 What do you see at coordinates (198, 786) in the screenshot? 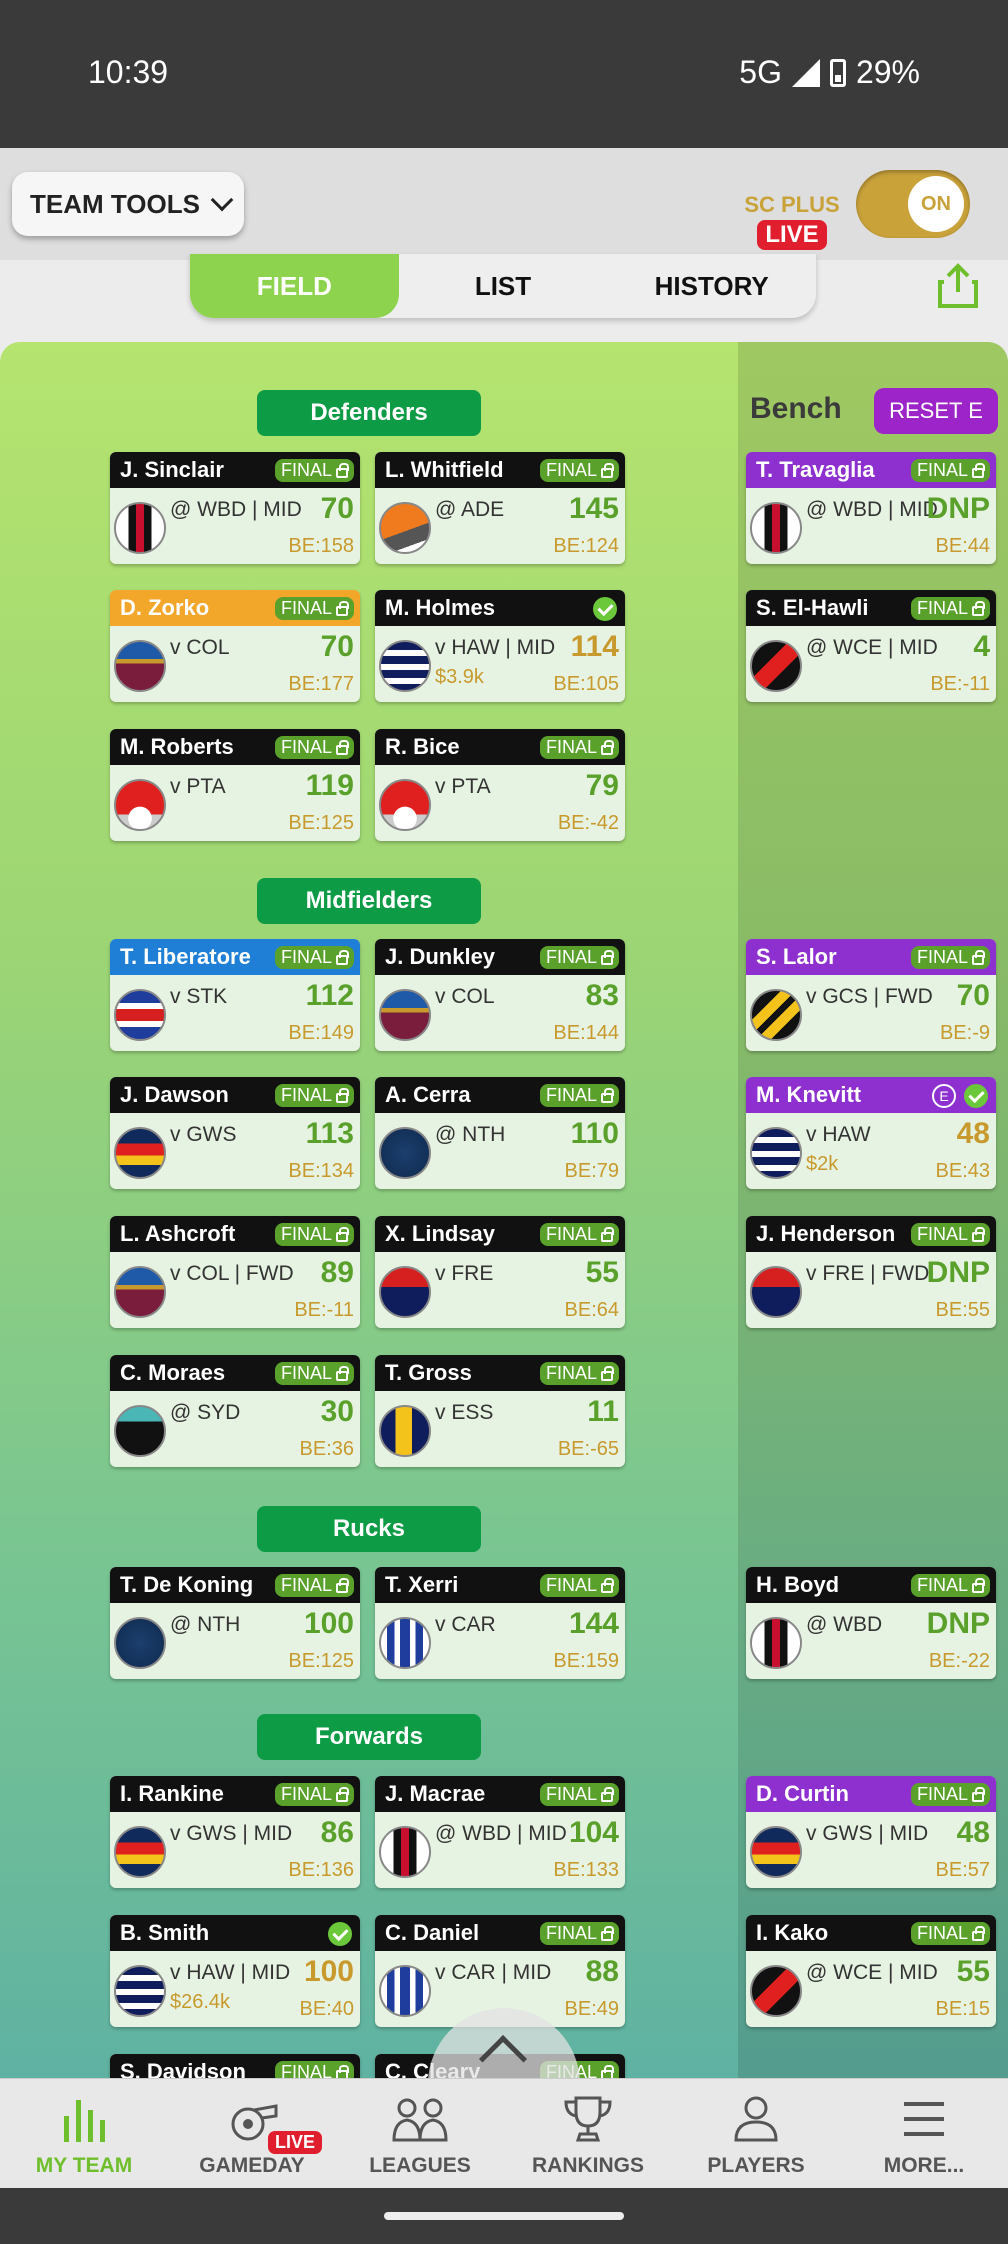
I see `match-info: v PTA` at bounding box center [198, 786].